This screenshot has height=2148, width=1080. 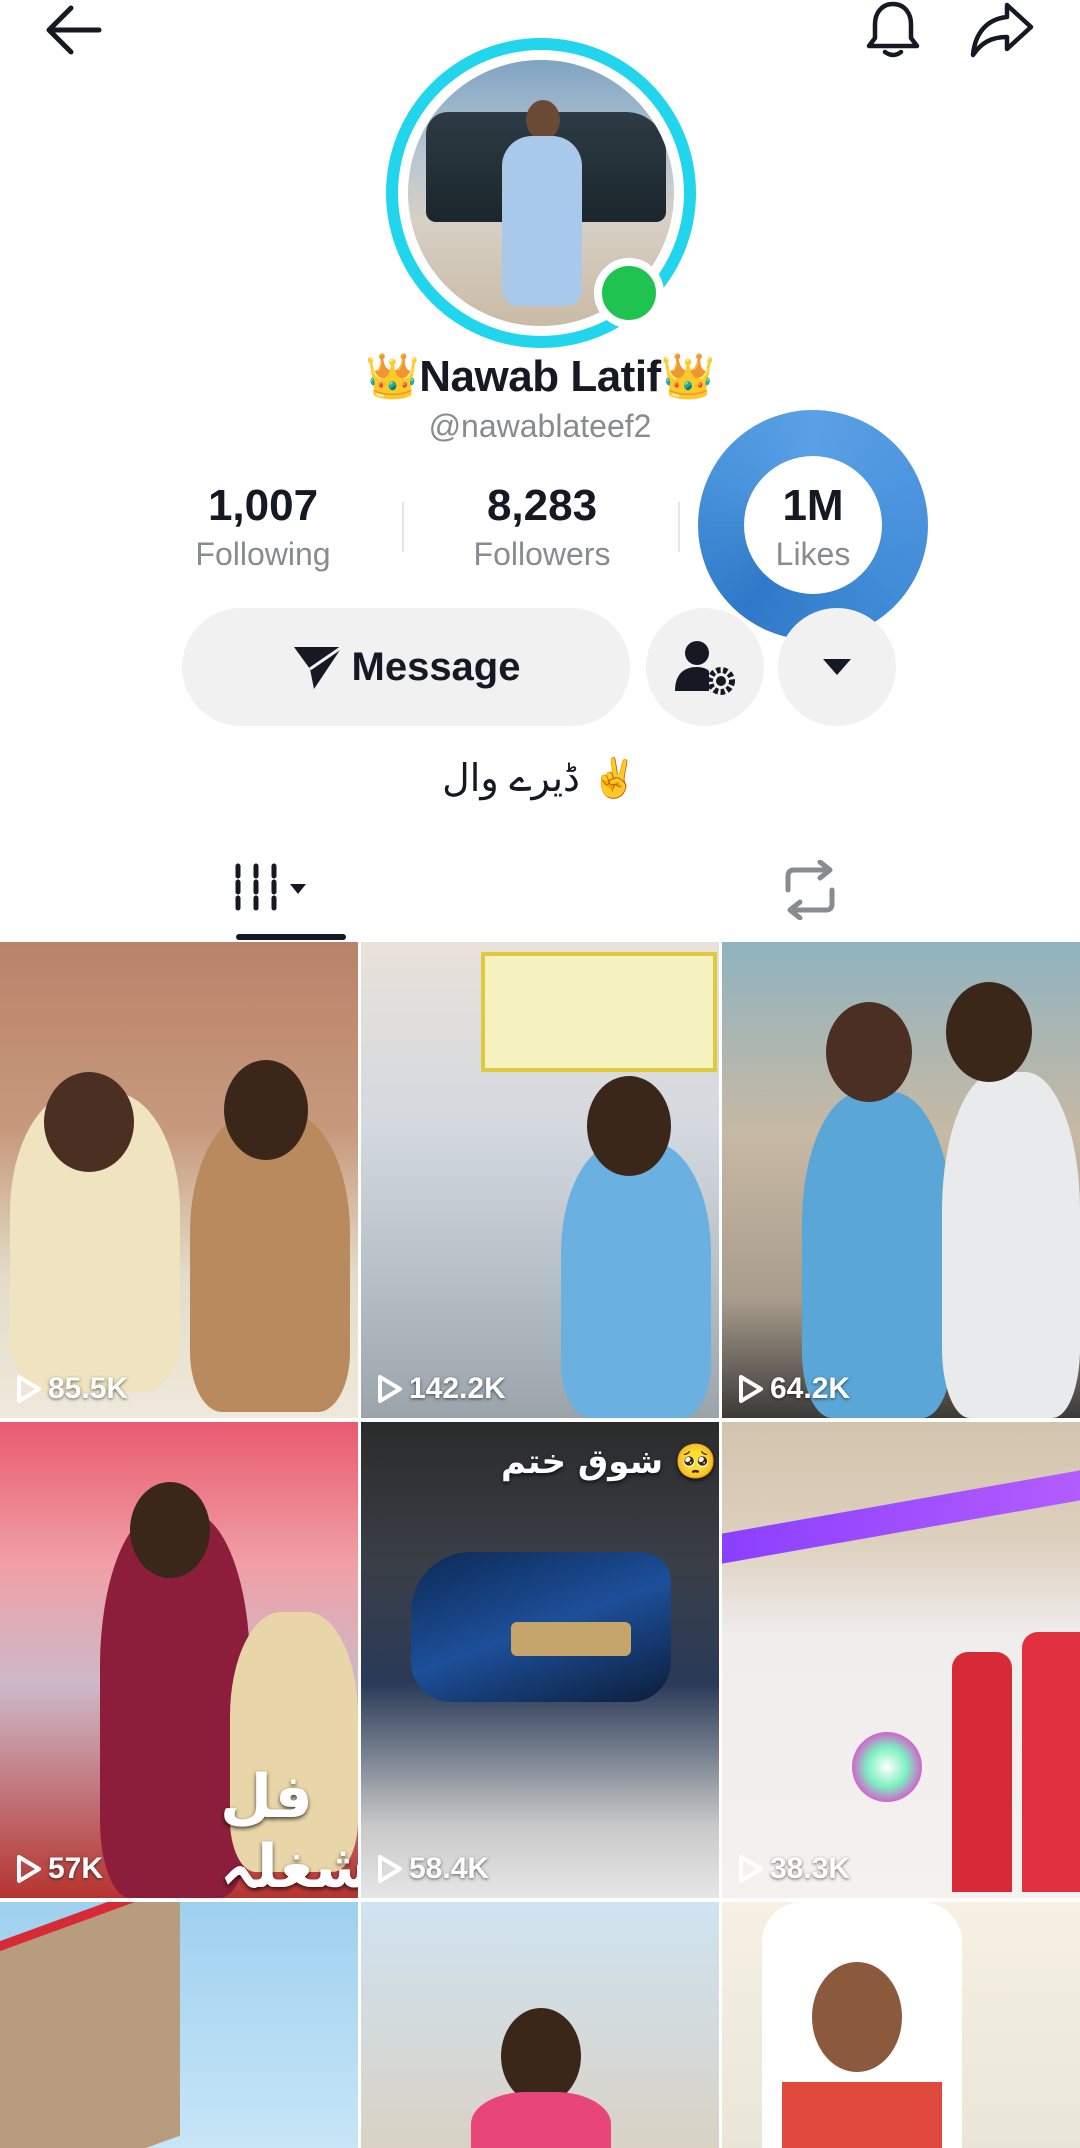 I want to click on video-tile: 85.5K, so click(x=179, y=1180).